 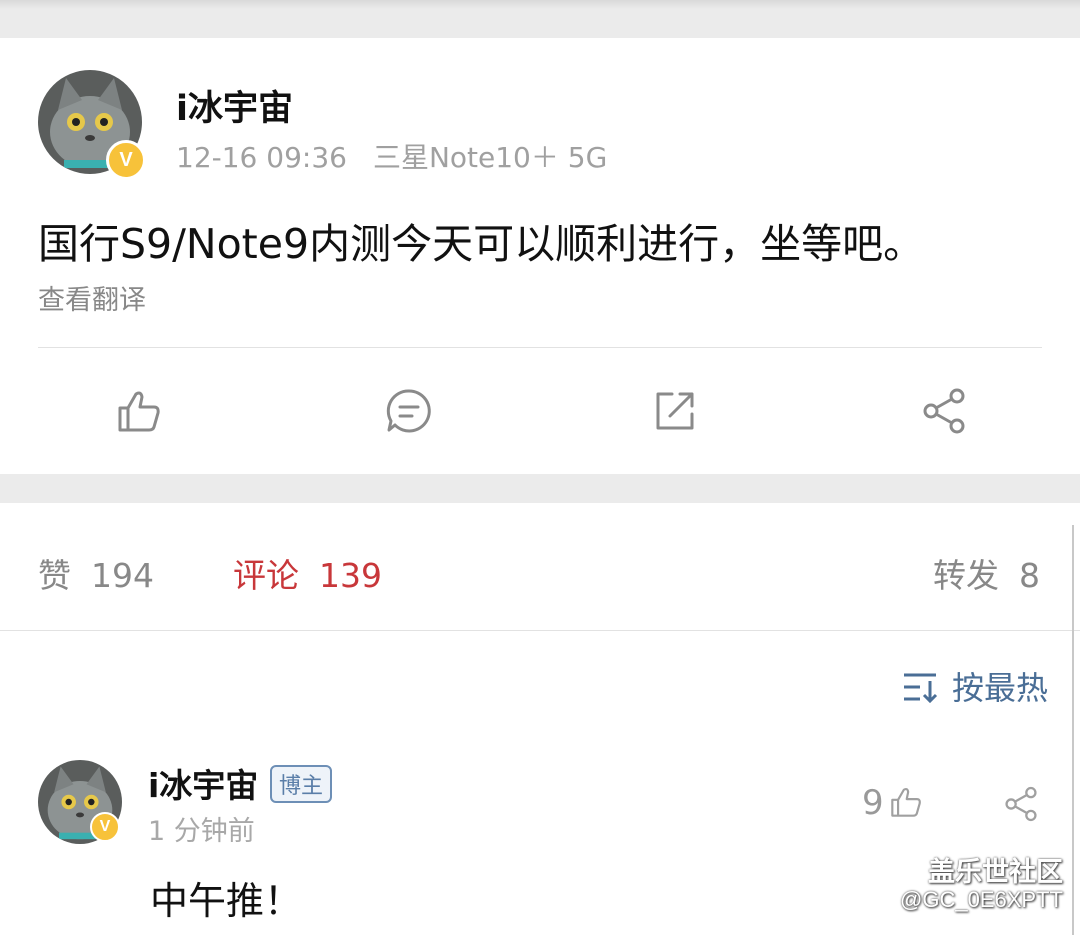 I want to click on tab-reposts: 转发 8, so click(x=986, y=573).